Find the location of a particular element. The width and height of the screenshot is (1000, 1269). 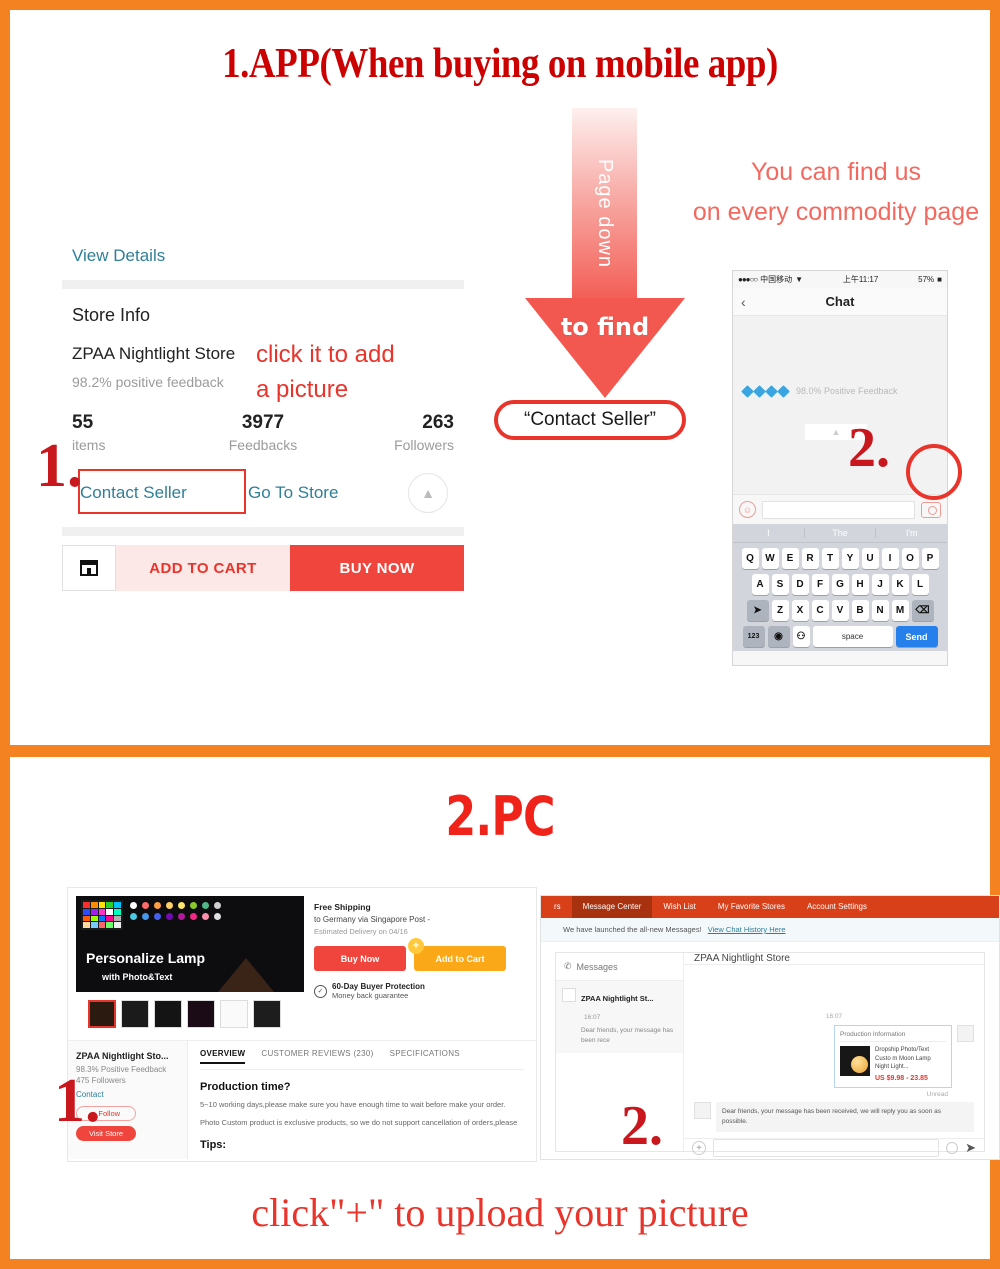

key-w: W is located at coordinates (770, 558).